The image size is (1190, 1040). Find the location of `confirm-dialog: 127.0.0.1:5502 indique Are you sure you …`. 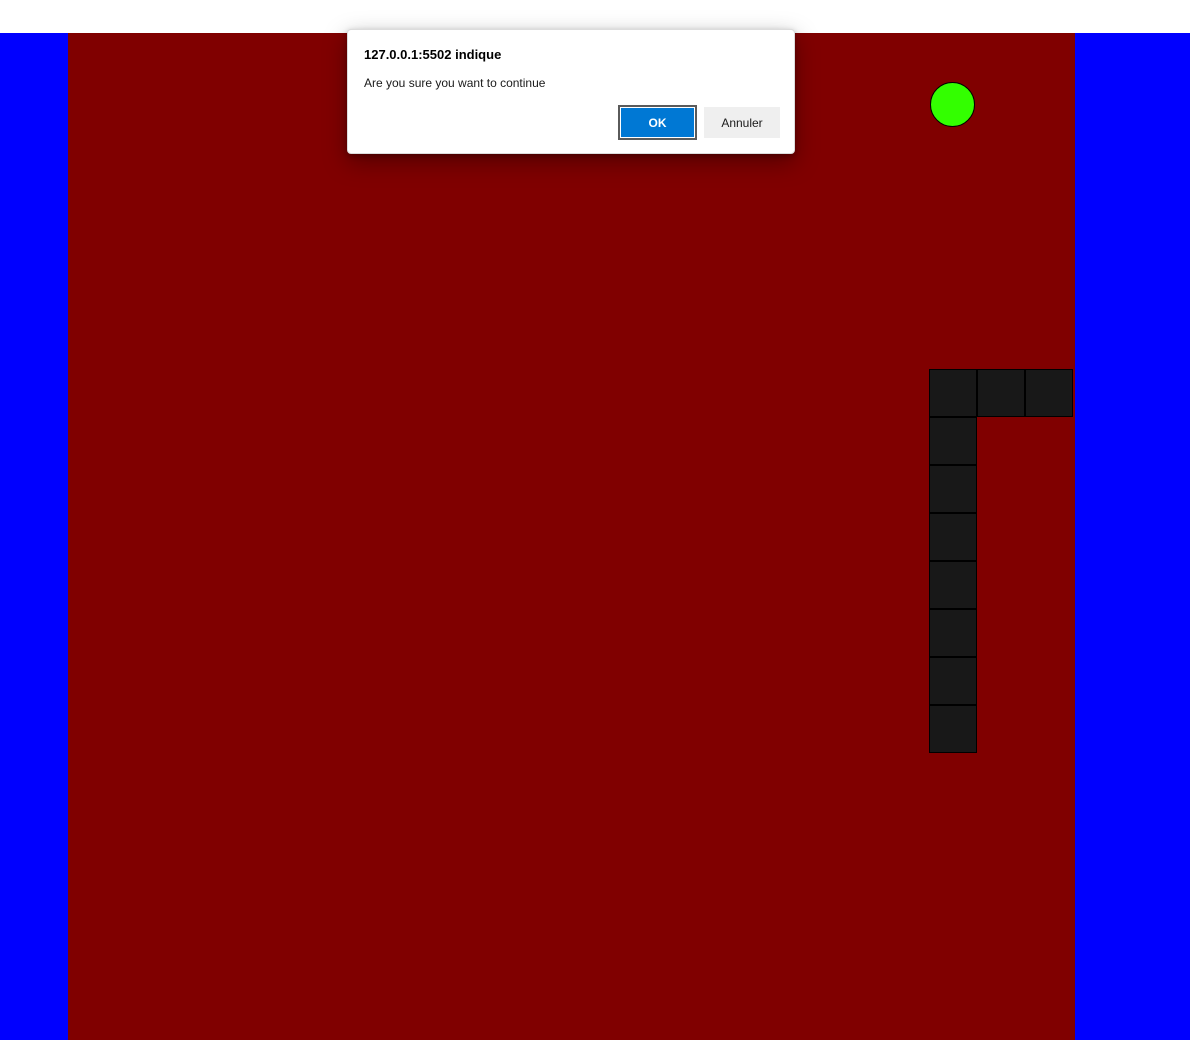

confirm-dialog: 127.0.0.1:5502 indique Are you sure you … is located at coordinates (571, 91).